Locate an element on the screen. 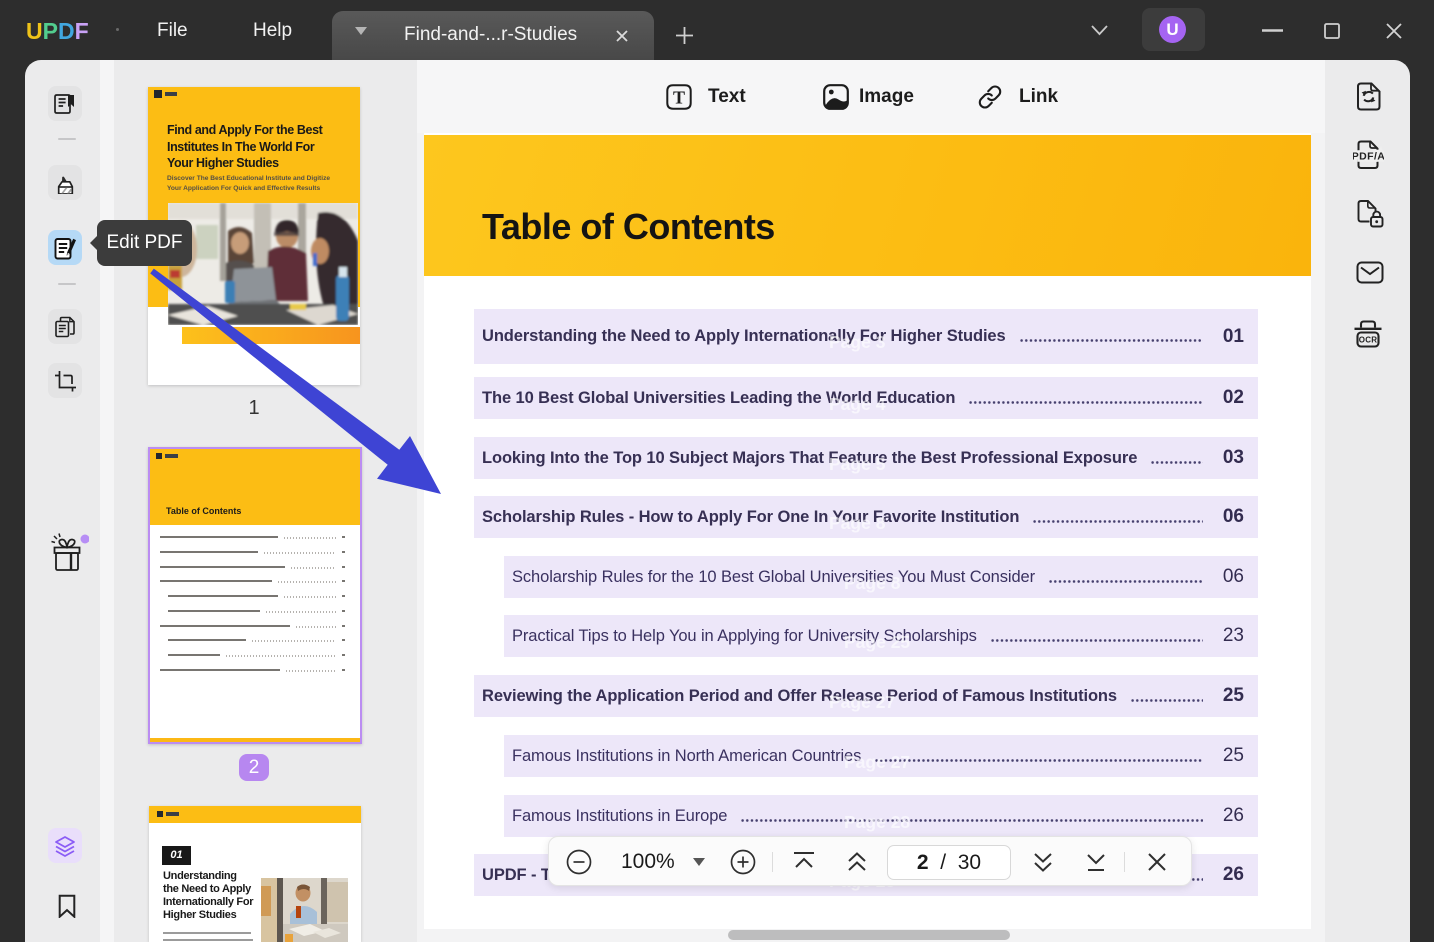  svg-text: T is located at coordinates (679, 98).